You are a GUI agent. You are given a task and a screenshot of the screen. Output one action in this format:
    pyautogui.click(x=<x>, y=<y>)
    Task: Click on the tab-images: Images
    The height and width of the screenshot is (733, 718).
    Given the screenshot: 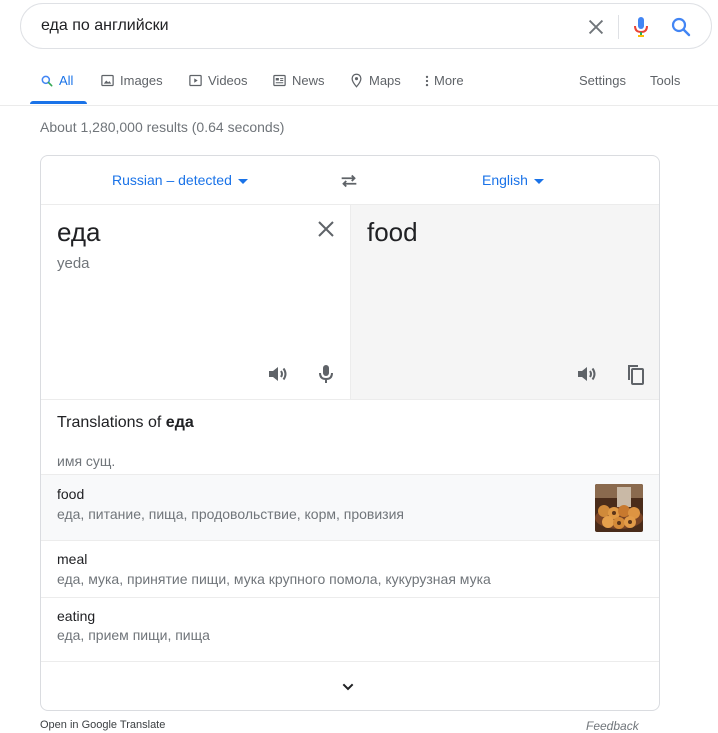 What is the action you would take?
    pyautogui.click(x=131, y=80)
    